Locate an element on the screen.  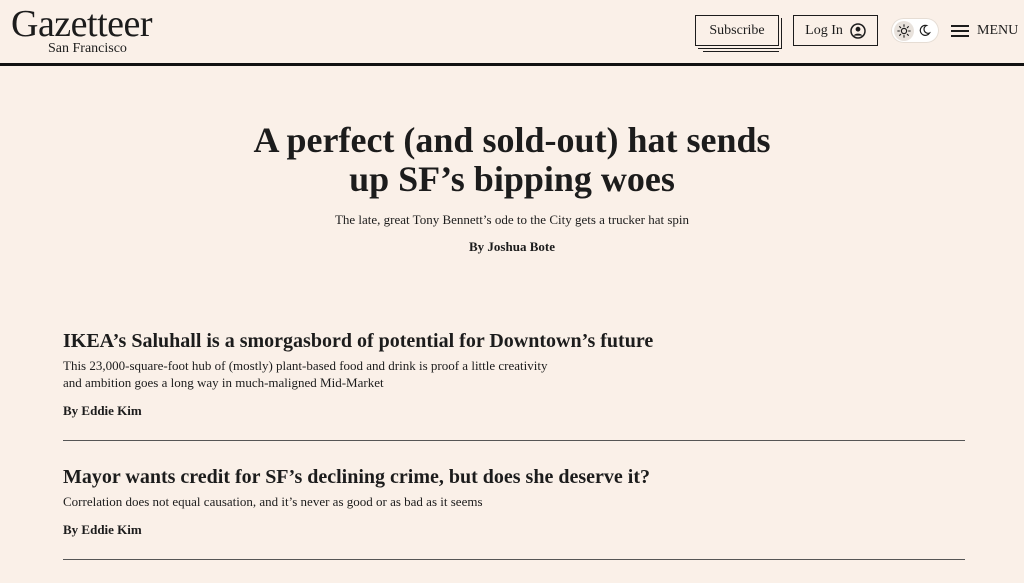
light-mode-option is located at coordinates (904, 30).